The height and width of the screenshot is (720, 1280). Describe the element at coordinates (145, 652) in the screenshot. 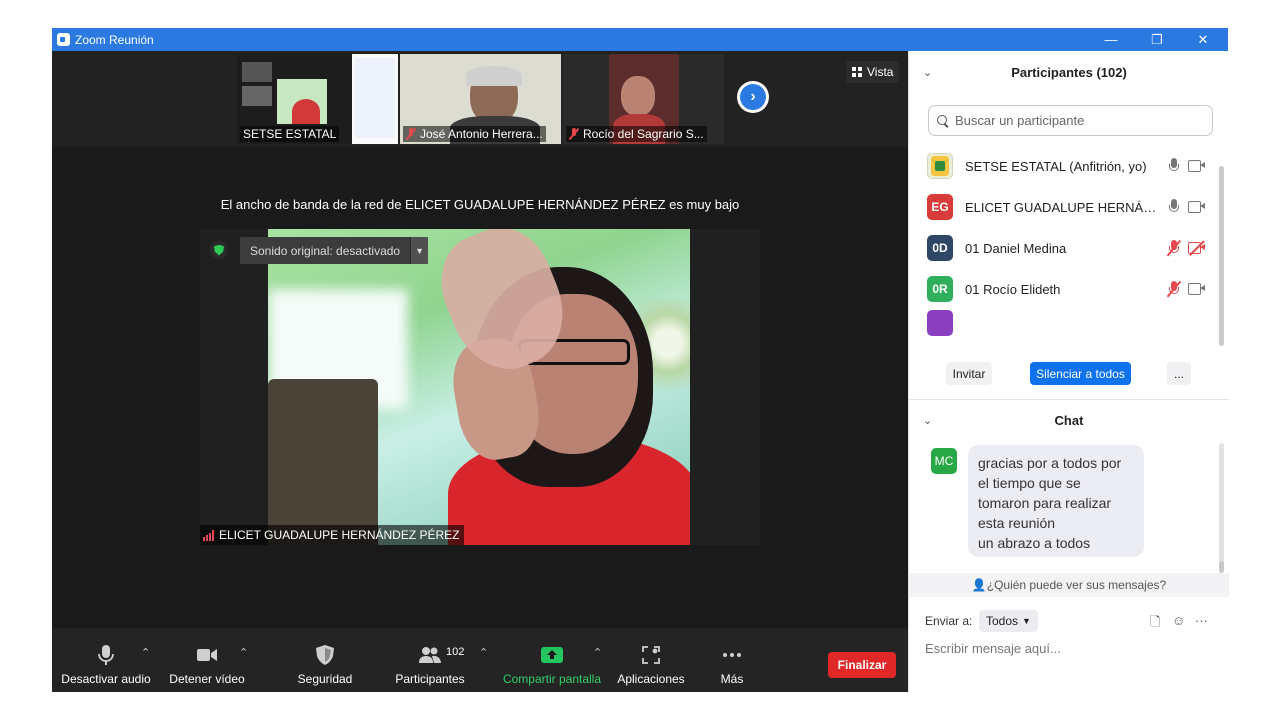

I see `audio-options-caret: ⌃` at that location.